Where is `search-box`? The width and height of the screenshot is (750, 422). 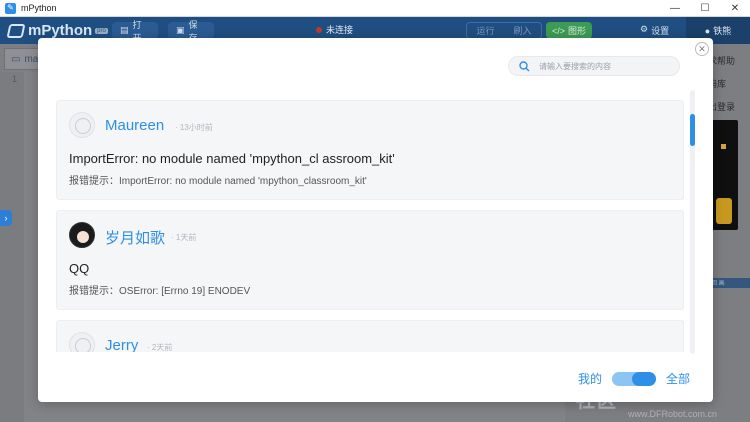 search-box is located at coordinates (594, 66).